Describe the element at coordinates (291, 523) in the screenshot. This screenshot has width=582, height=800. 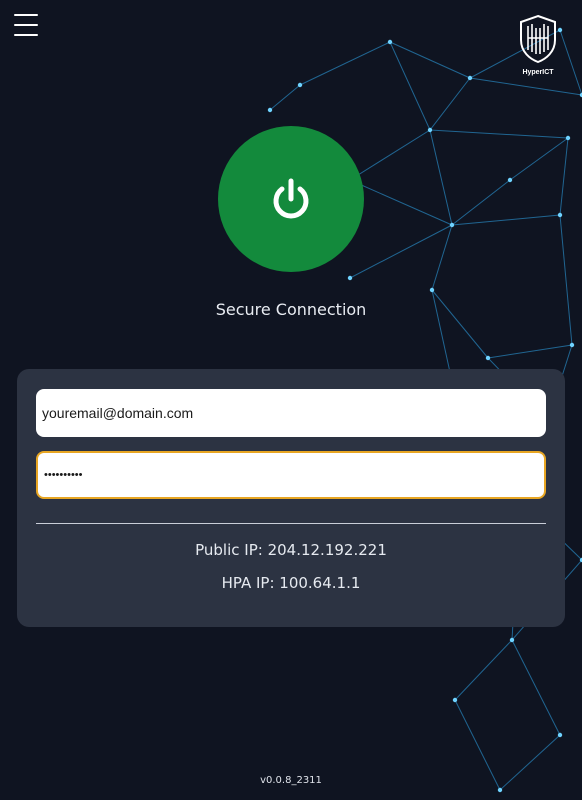
I see `divider` at that location.